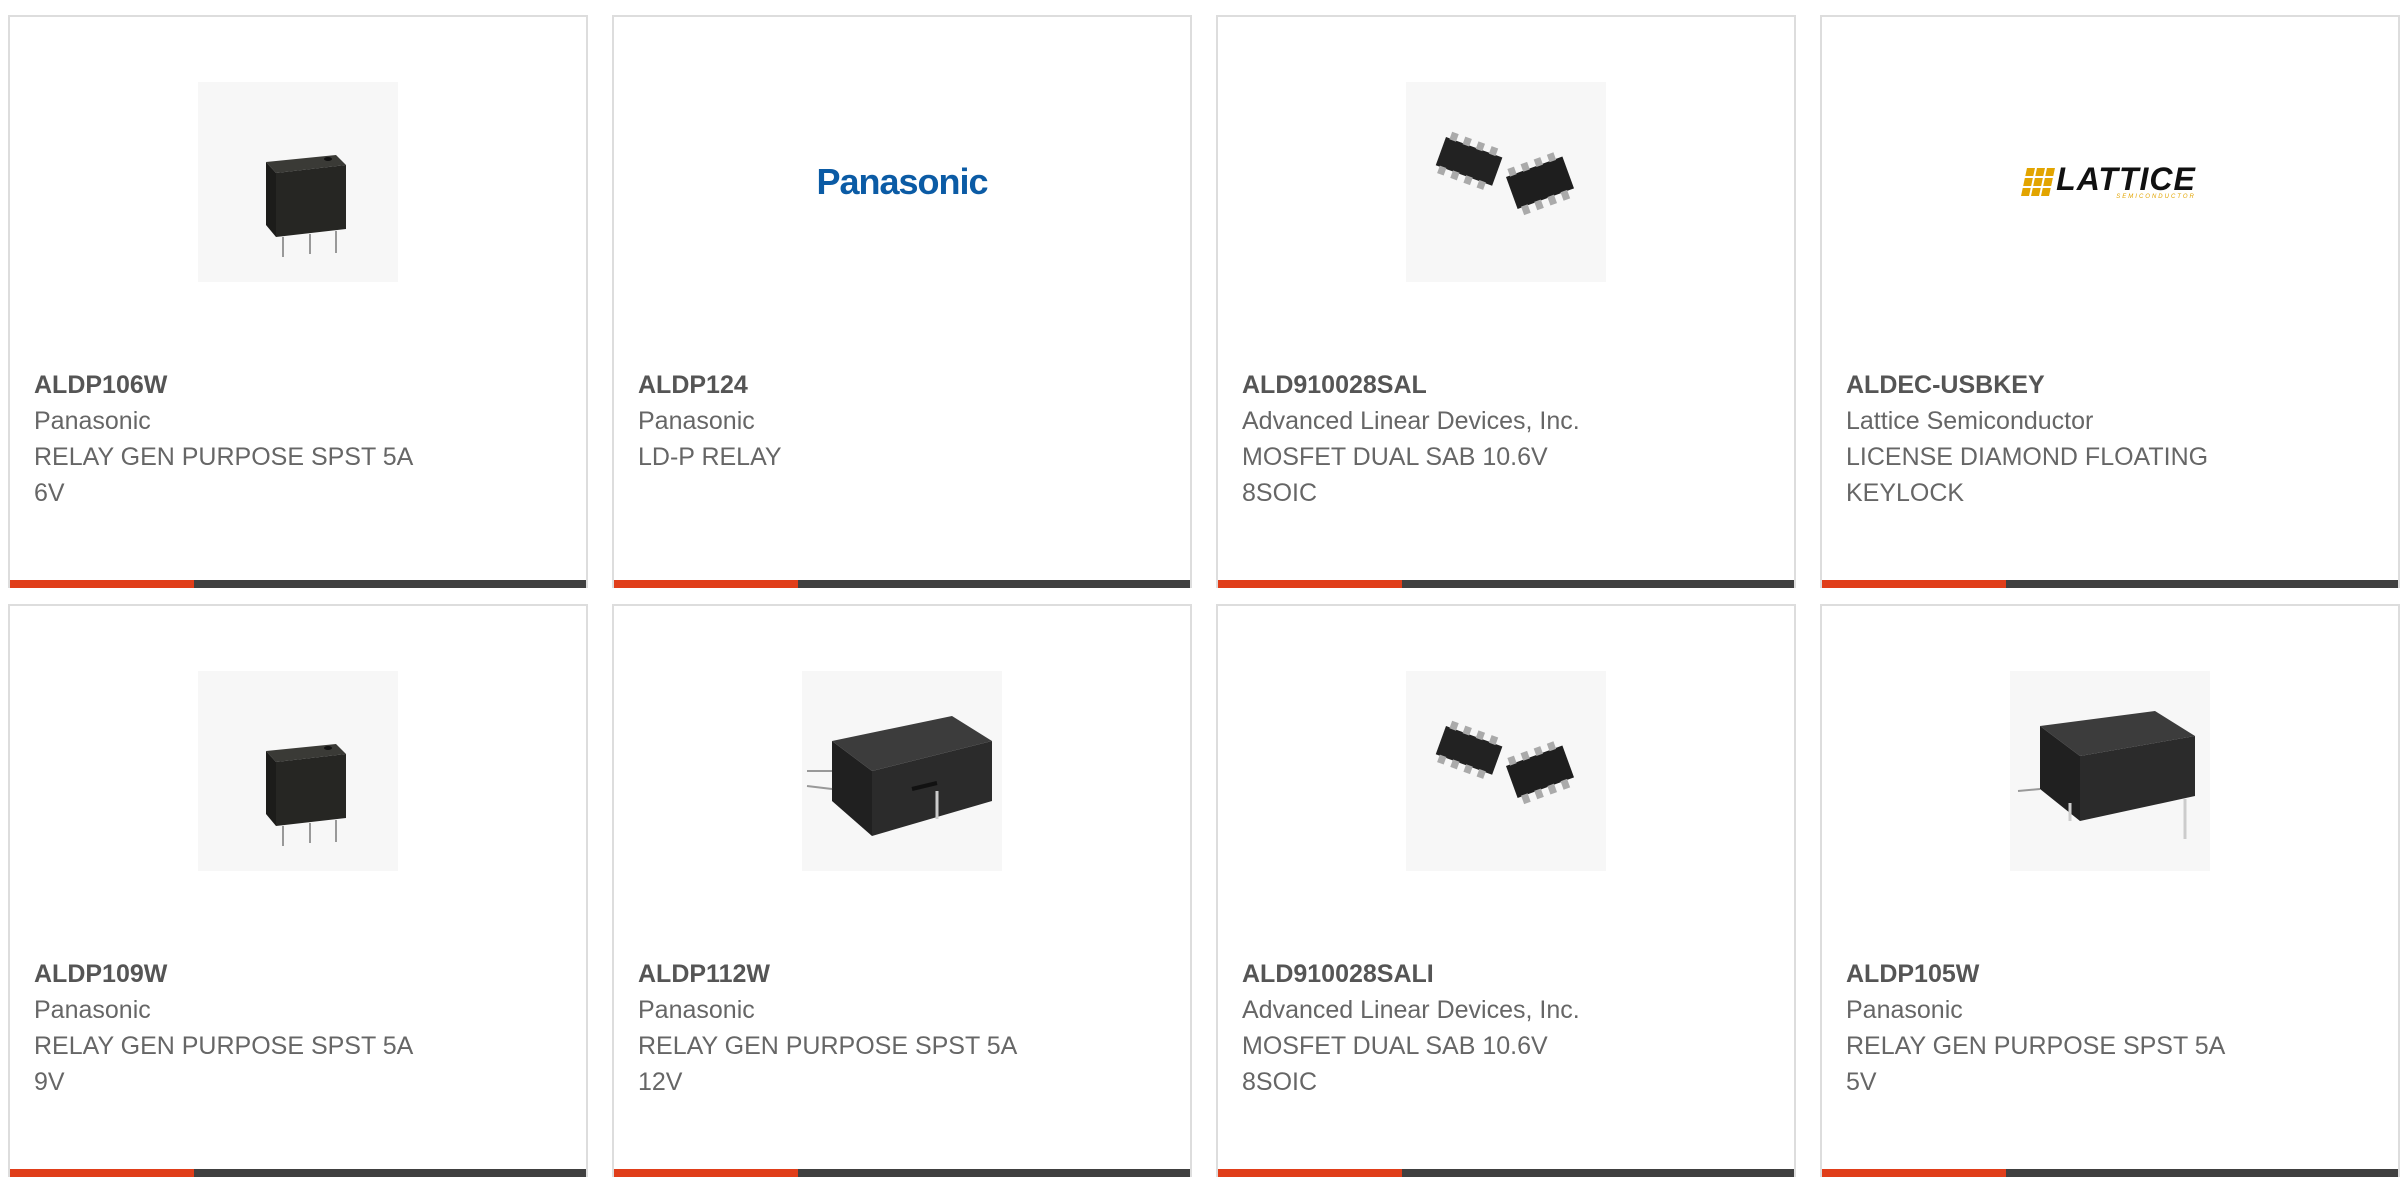 The image size is (2400, 1177). Describe the element at coordinates (49, 1082) in the screenshot. I see `description-line2: 9V` at that location.